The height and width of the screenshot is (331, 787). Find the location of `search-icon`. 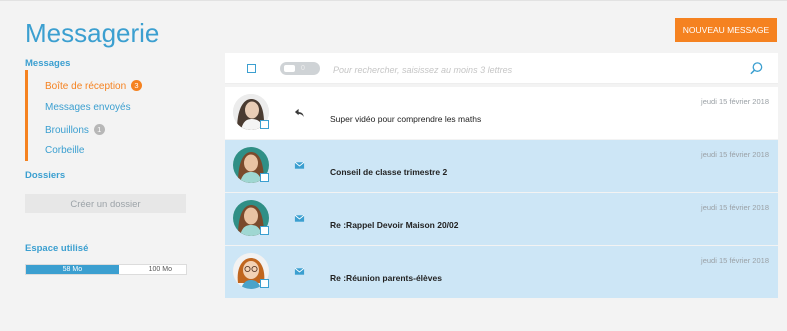

search-icon is located at coordinates (756, 68).